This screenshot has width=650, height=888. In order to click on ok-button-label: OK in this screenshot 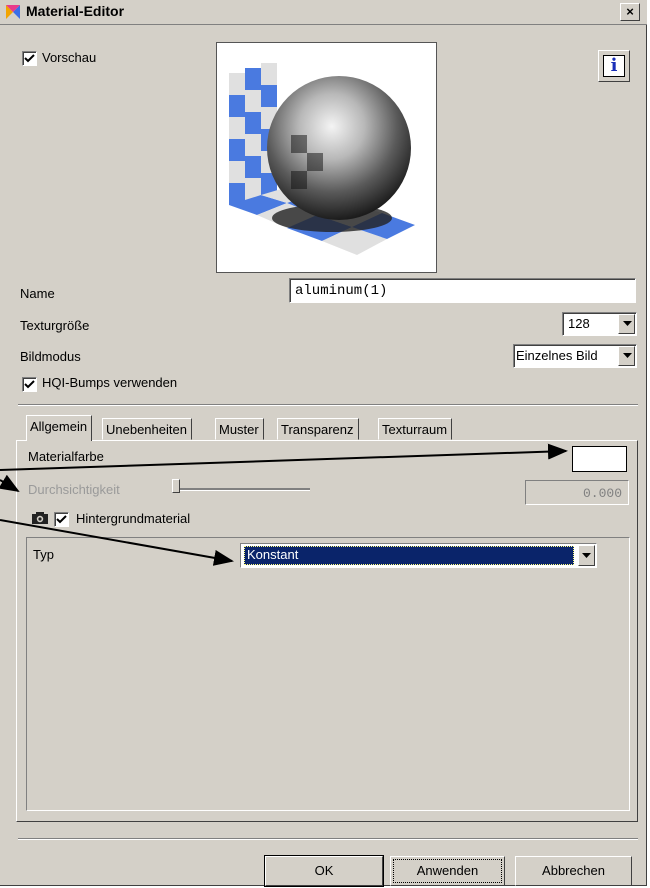, I will do `click(324, 870)`.